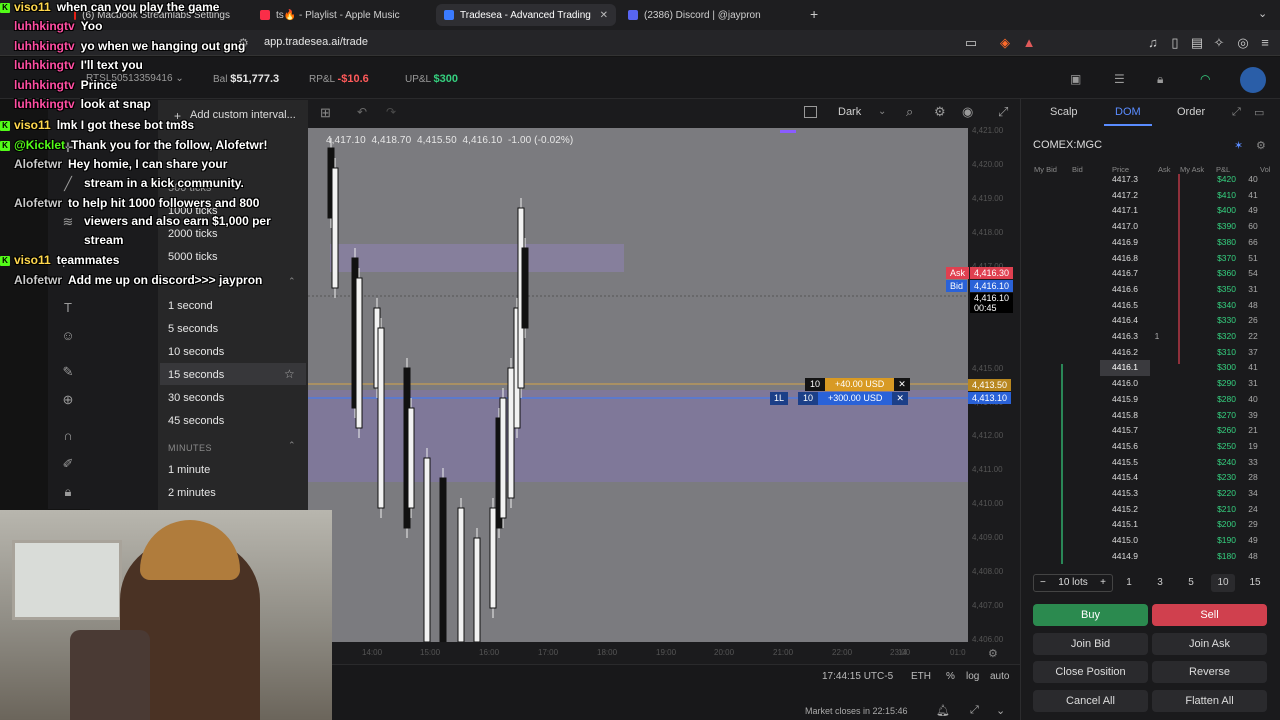 This screenshot has height=720, width=1280. I want to click on close-order2-icon: ✕, so click(900, 398).